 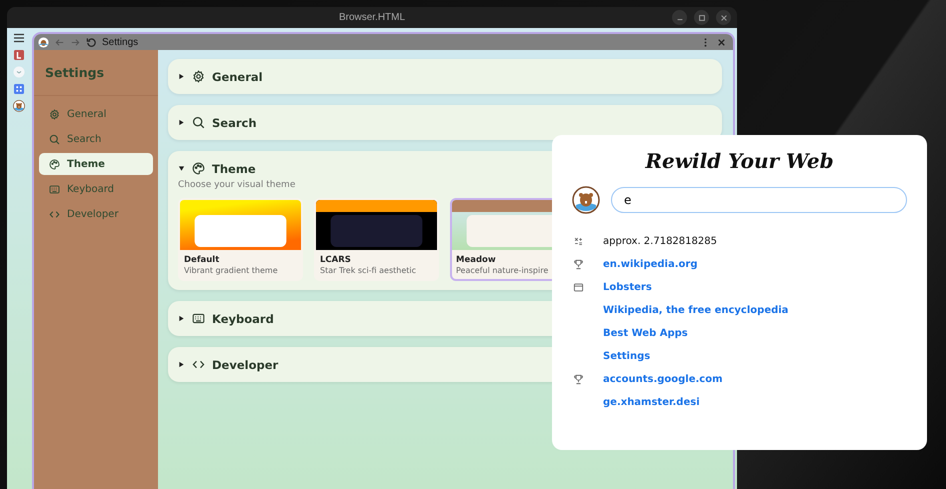 What do you see at coordinates (237, 185) in the screenshot?
I see `section-subtitle: Choose your visual theme` at bounding box center [237, 185].